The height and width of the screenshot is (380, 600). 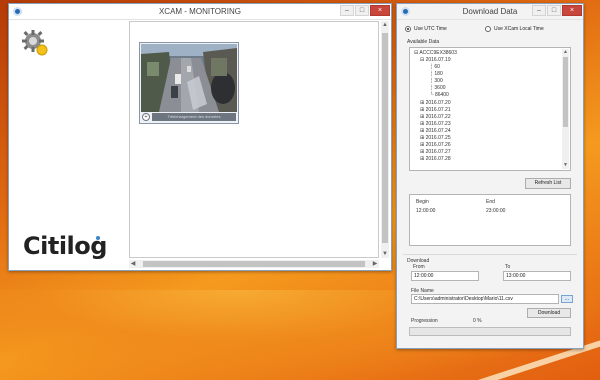 What do you see at coordinates (422, 202) in the screenshot?
I see `begin-column-header: Begin` at bounding box center [422, 202].